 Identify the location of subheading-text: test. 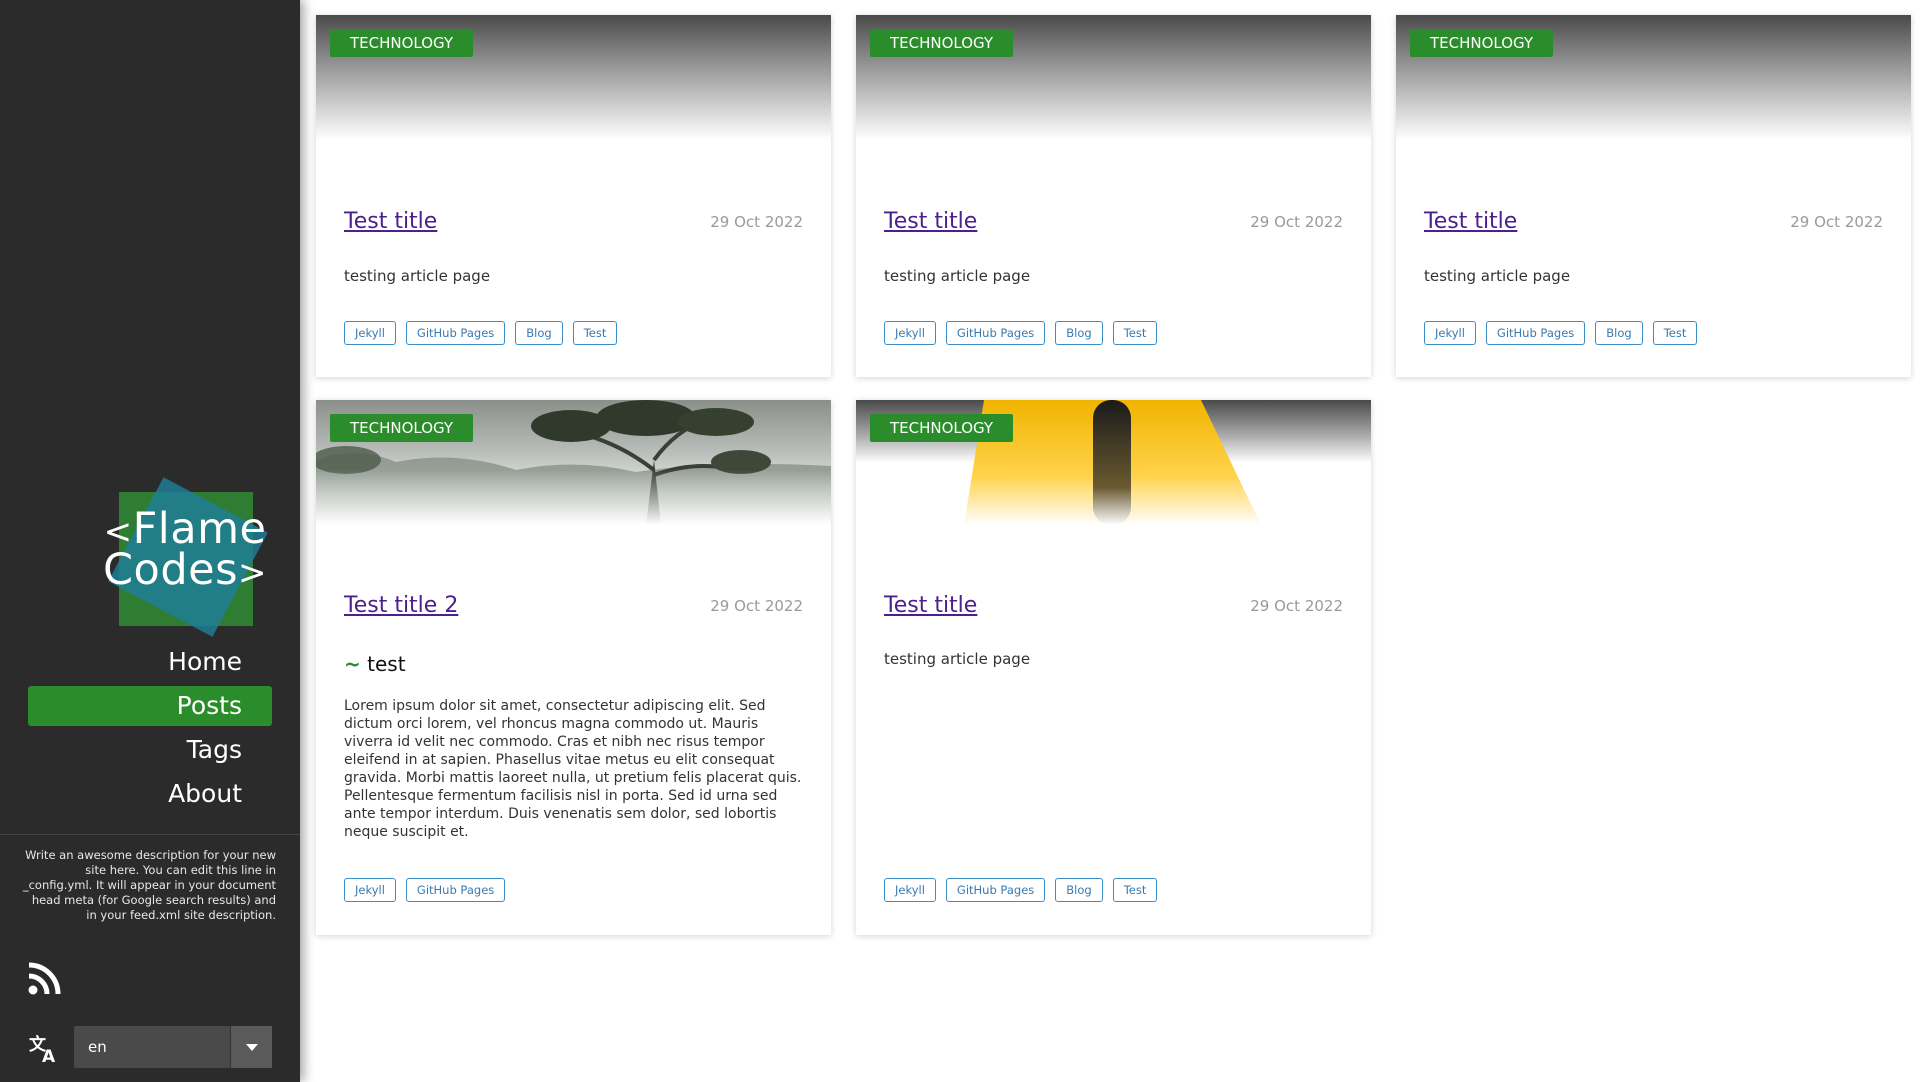
(386, 664).